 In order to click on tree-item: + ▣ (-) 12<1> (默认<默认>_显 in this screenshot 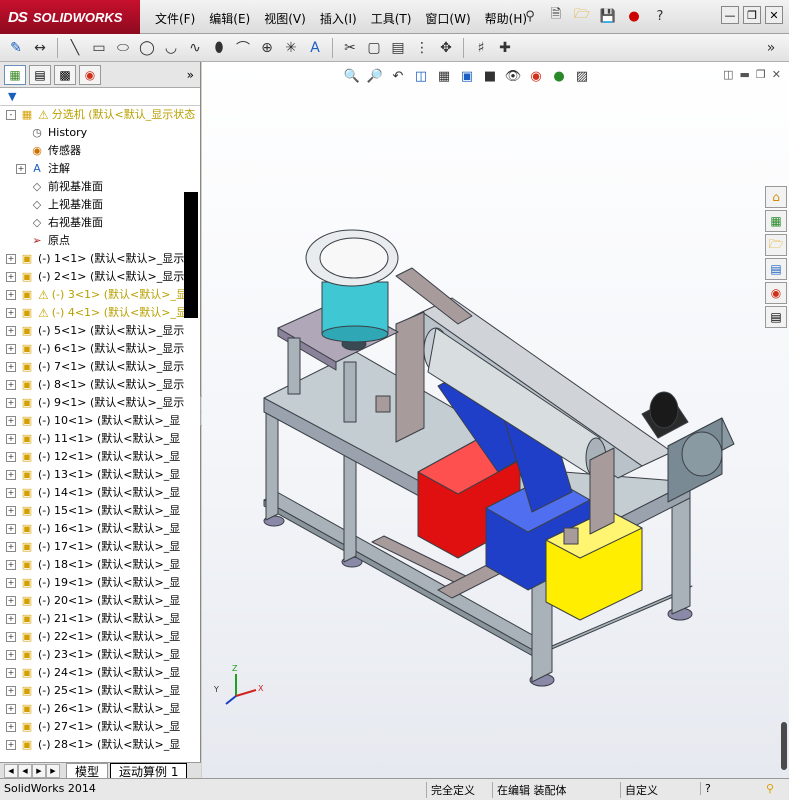, I will do `click(100, 457)`.